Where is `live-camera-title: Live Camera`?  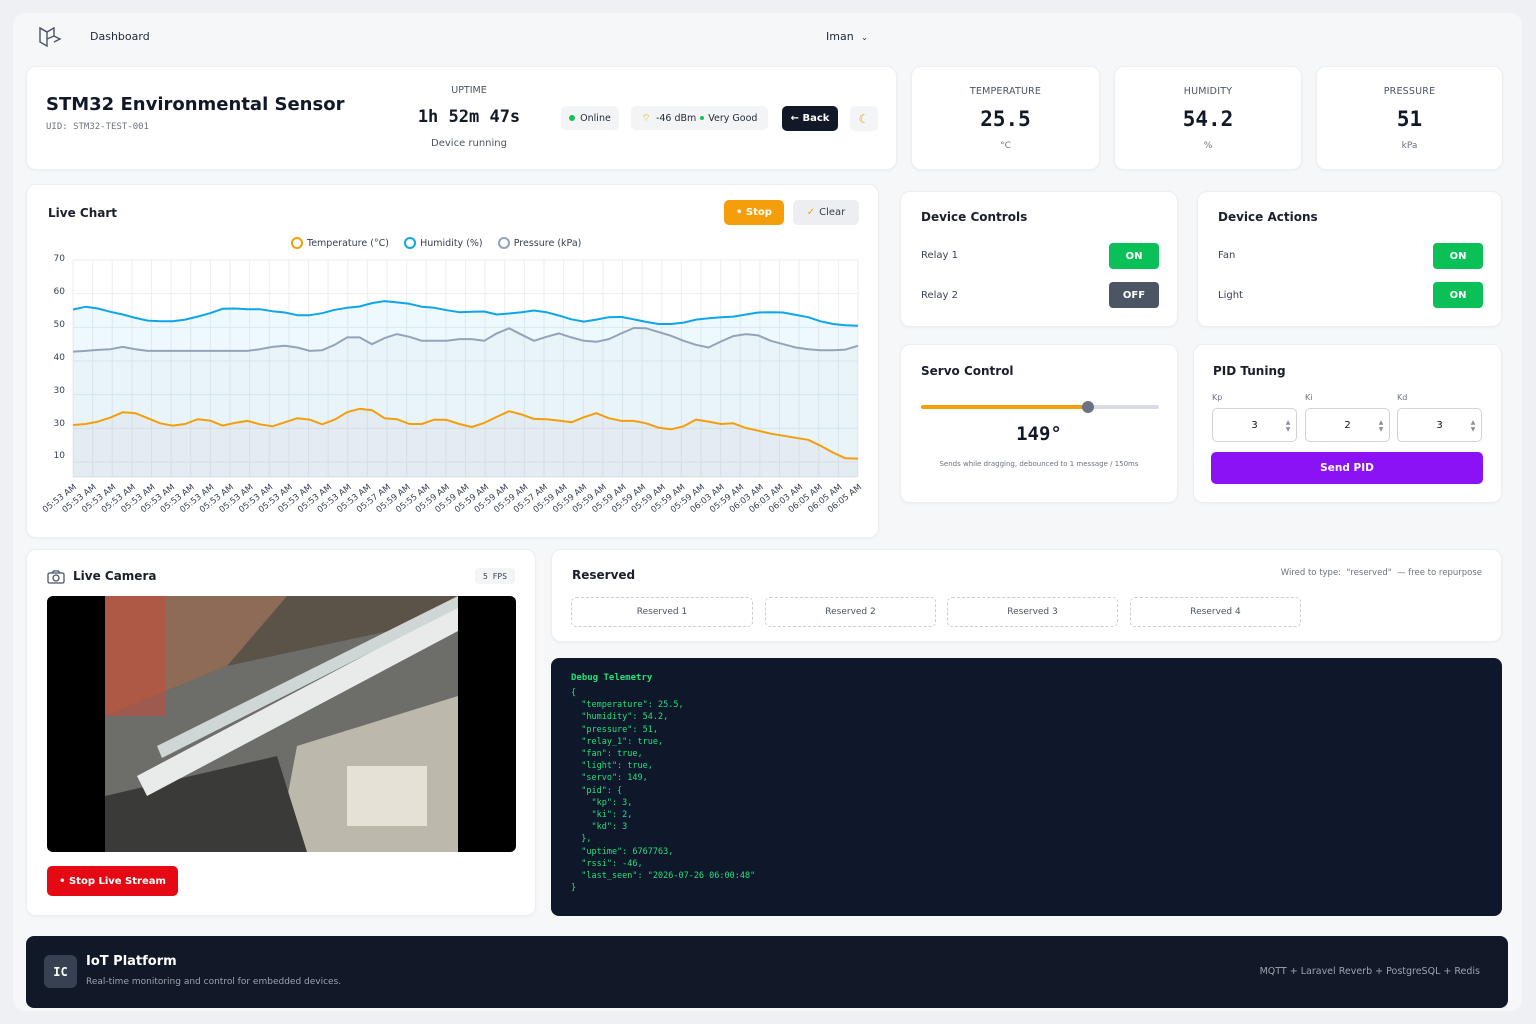 live-camera-title: Live Camera is located at coordinates (115, 576).